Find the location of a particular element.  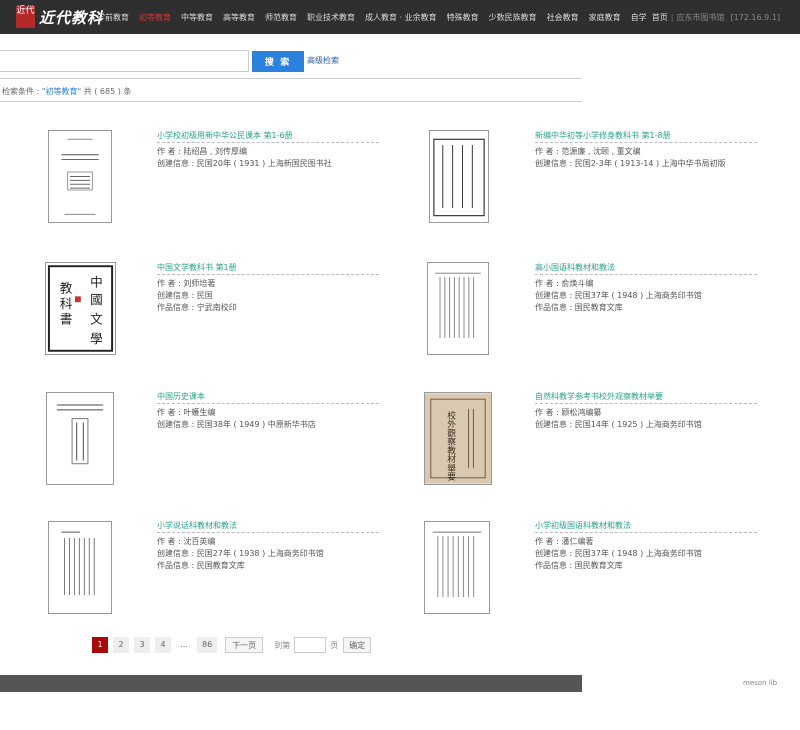

book-title-link: 中国文学教科书 第1册 is located at coordinates (197, 267).